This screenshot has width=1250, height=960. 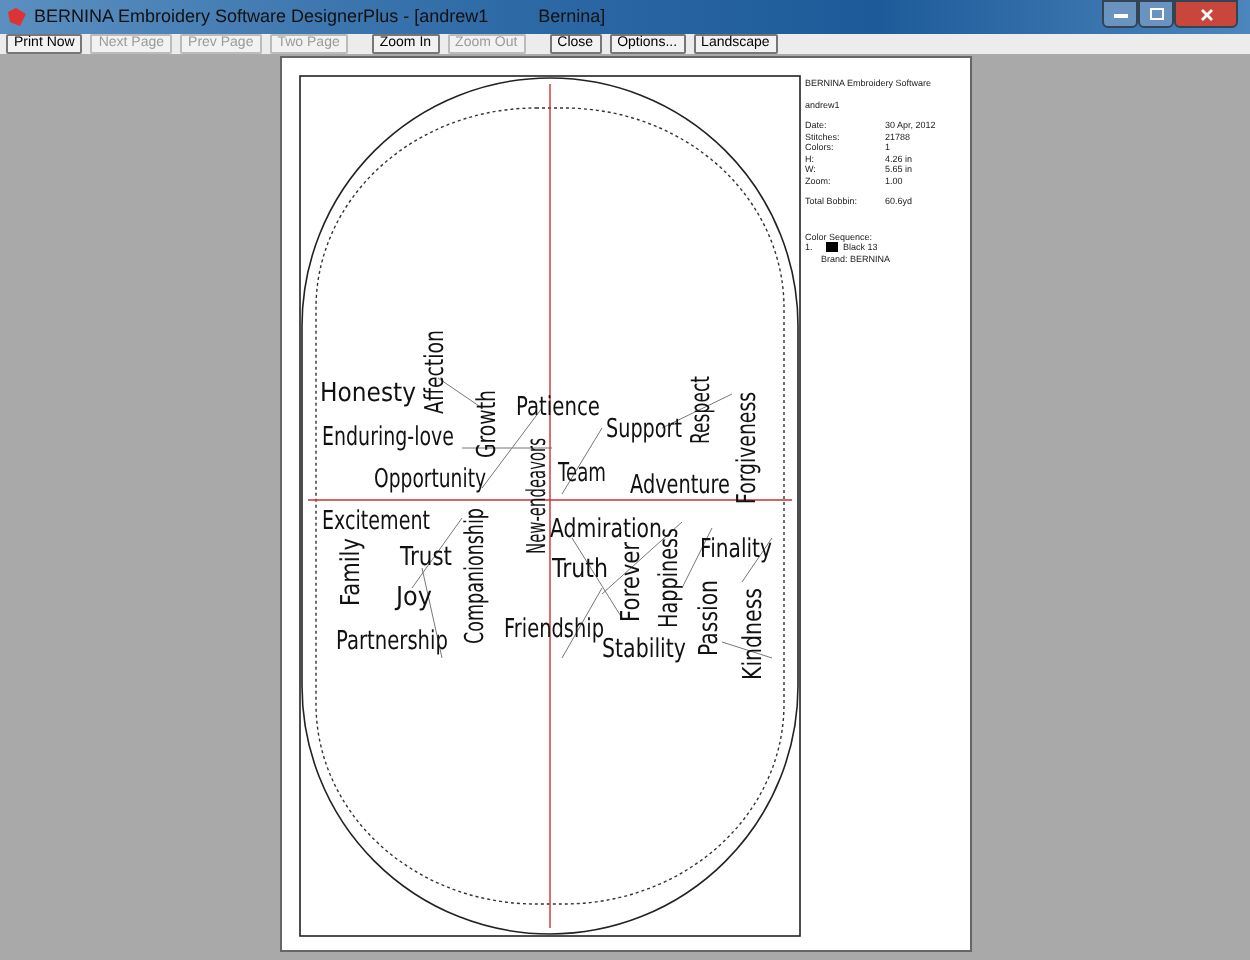 What do you see at coordinates (753, 621) in the screenshot?
I see `design-word: Kindness` at bounding box center [753, 621].